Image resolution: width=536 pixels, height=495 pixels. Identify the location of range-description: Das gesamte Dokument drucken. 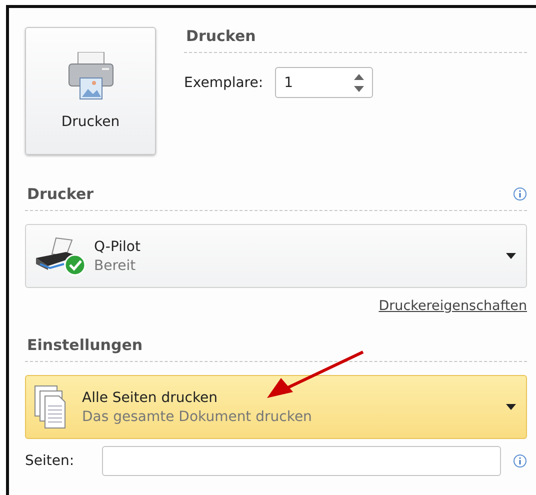
(197, 416).